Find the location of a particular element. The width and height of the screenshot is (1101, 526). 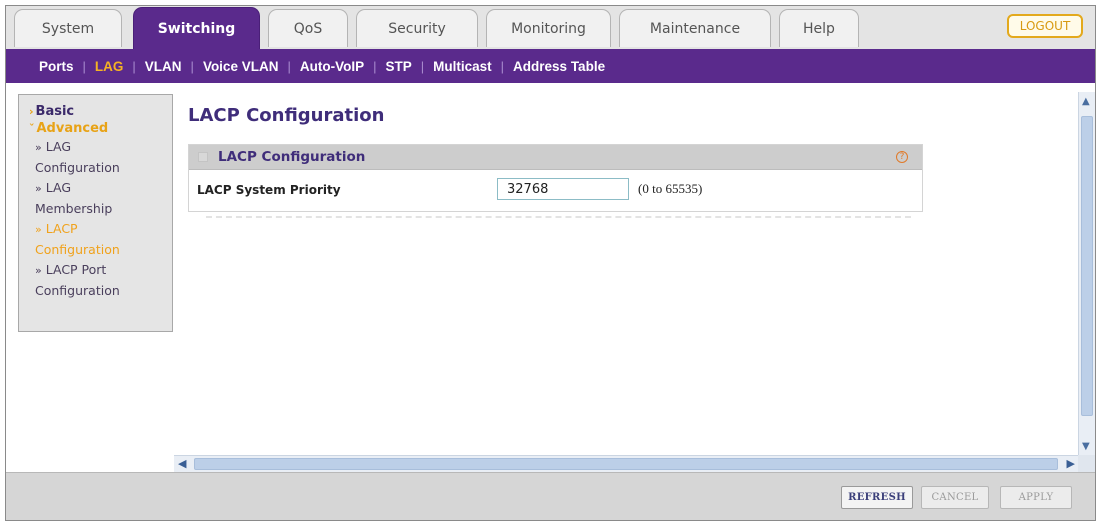

tab-qos: QoS is located at coordinates (308, 28).